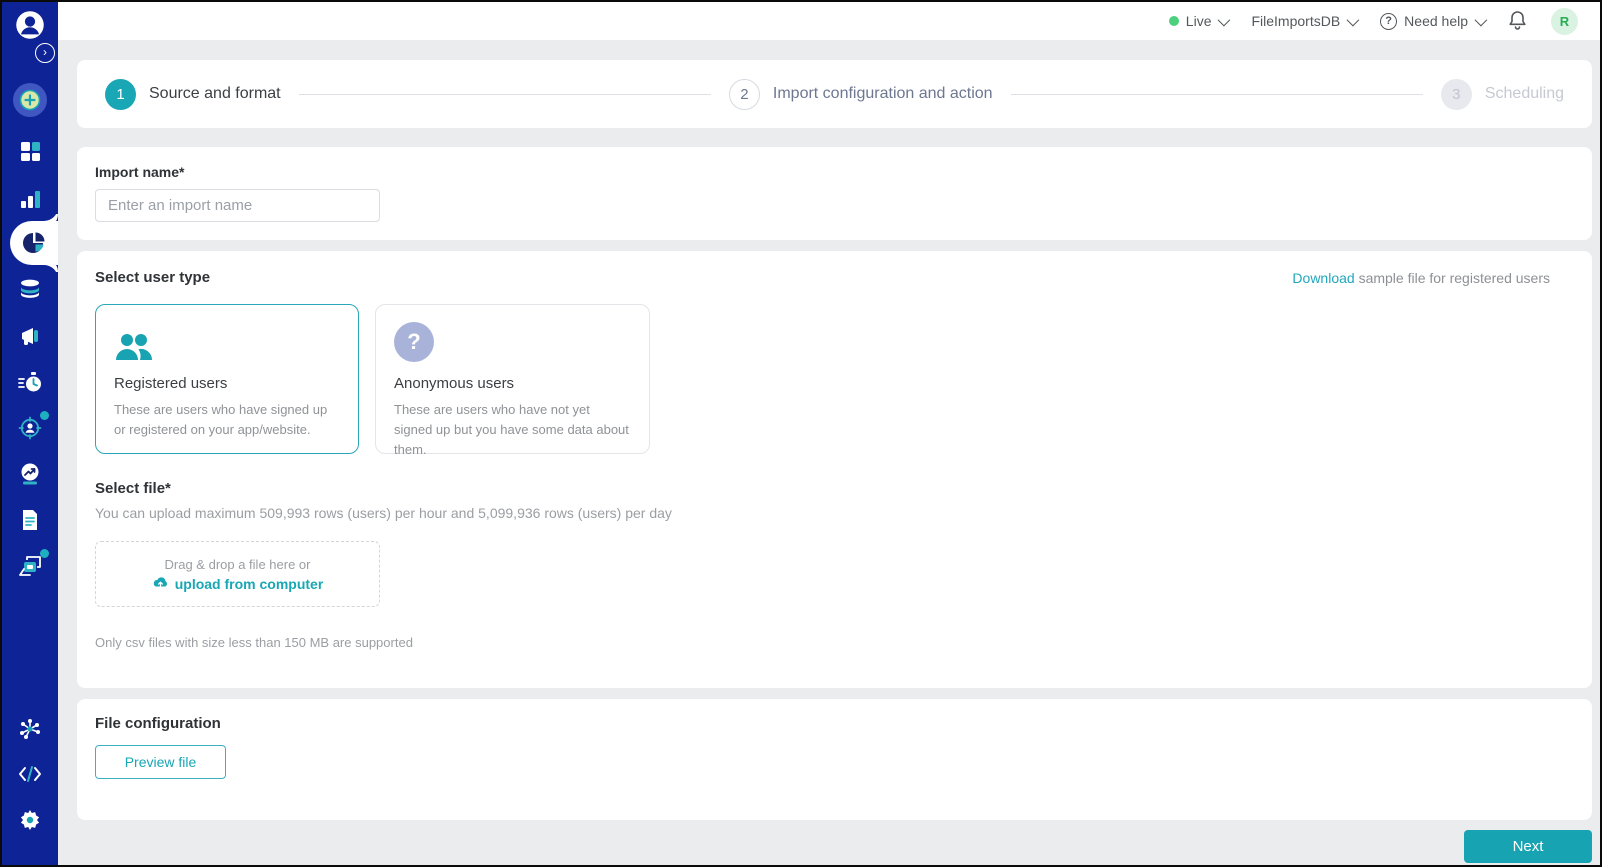  I want to click on step-source-and-format: 1 Source and format, so click(193, 94).